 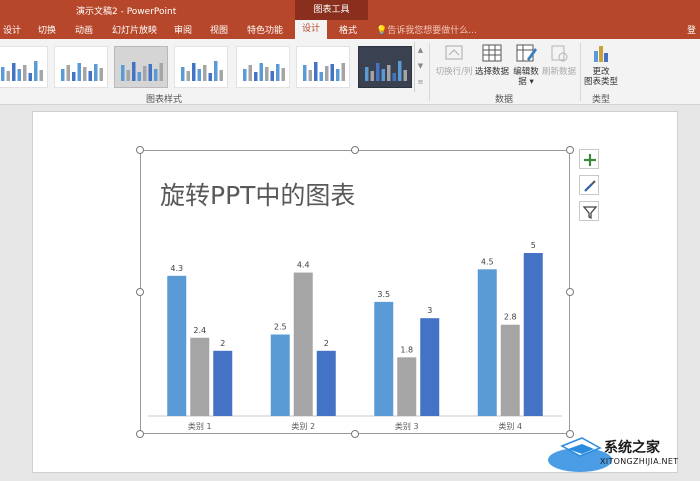 I want to click on gallery-down-icon: ▼, so click(x=420, y=66).